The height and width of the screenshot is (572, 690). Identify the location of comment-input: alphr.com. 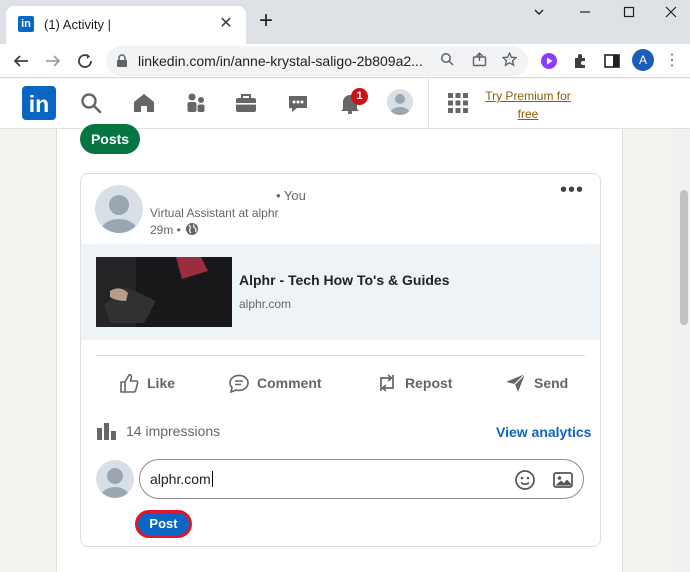
(361, 479).